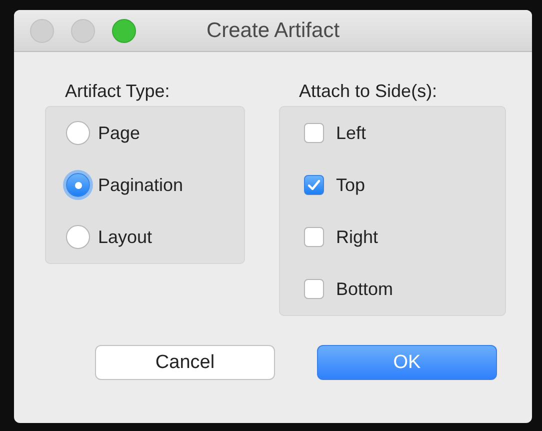  Describe the element at coordinates (185, 362) in the screenshot. I see `cancel-button: Cancel` at that location.